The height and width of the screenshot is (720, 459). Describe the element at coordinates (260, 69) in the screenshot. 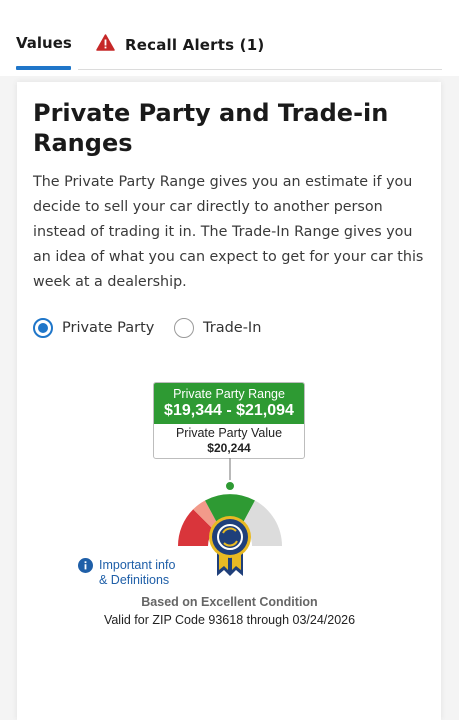

I see `tab-divider` at that location.